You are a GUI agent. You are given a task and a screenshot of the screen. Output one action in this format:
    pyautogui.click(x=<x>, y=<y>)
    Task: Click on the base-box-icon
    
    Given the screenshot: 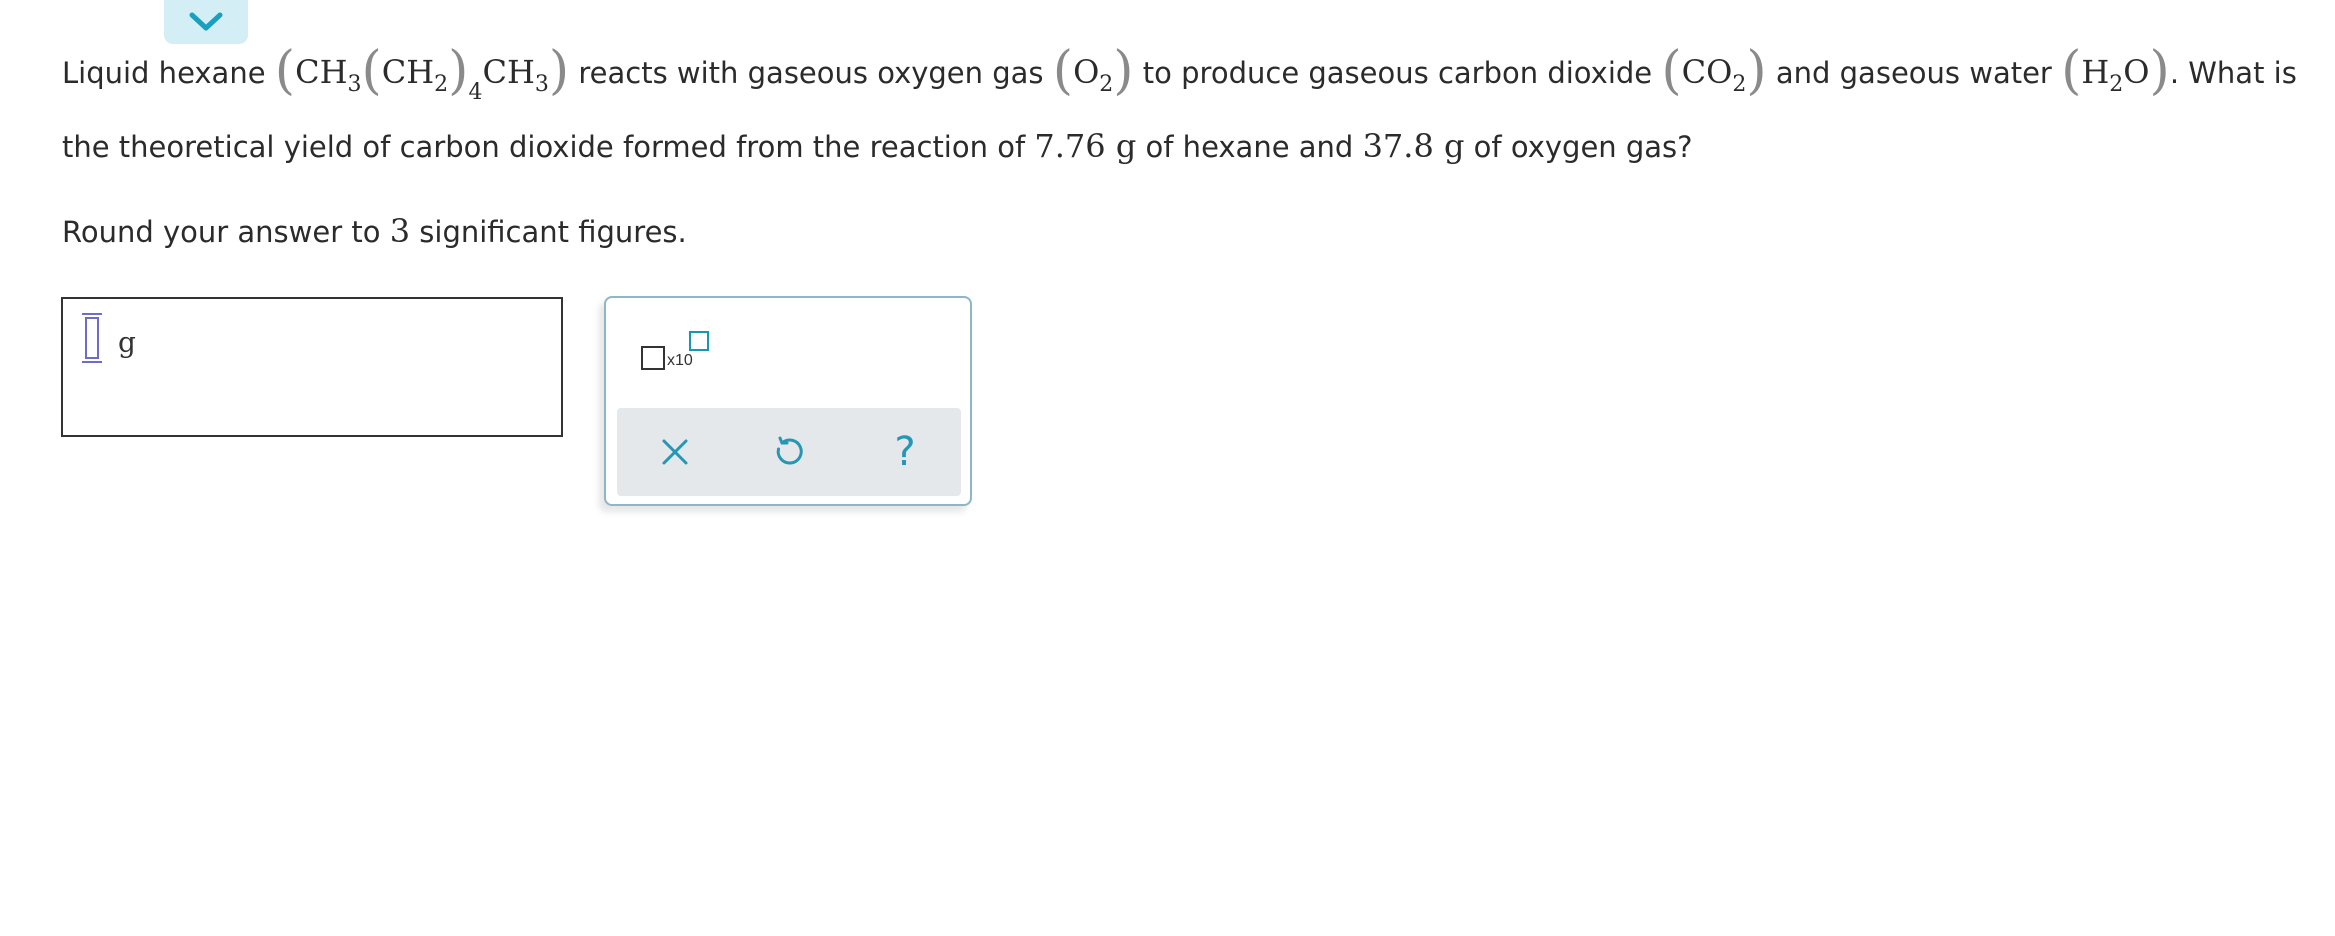 What is the action you would take?
    pyautogui.click(x=653, y=358)
    